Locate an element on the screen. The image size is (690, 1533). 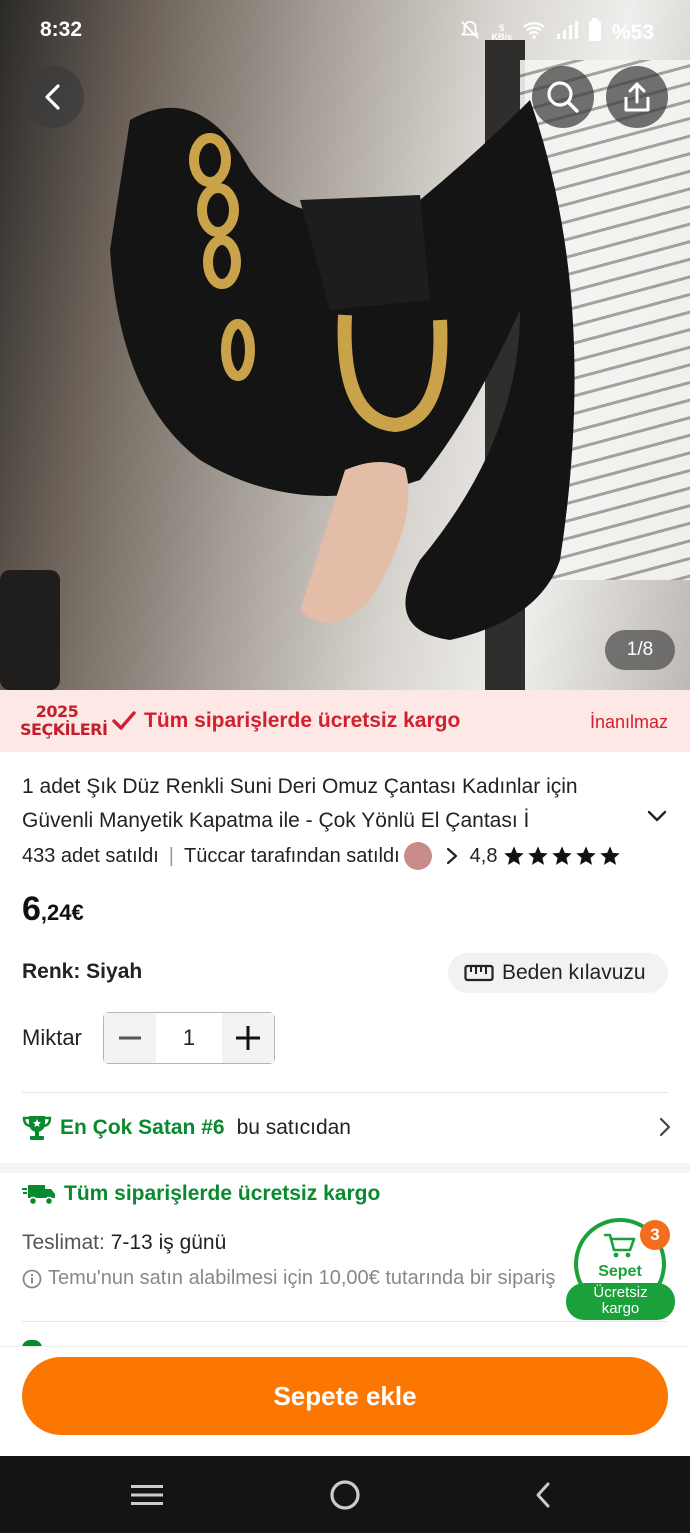
quantity-value: 1 is located at coordinates (189, 1038).